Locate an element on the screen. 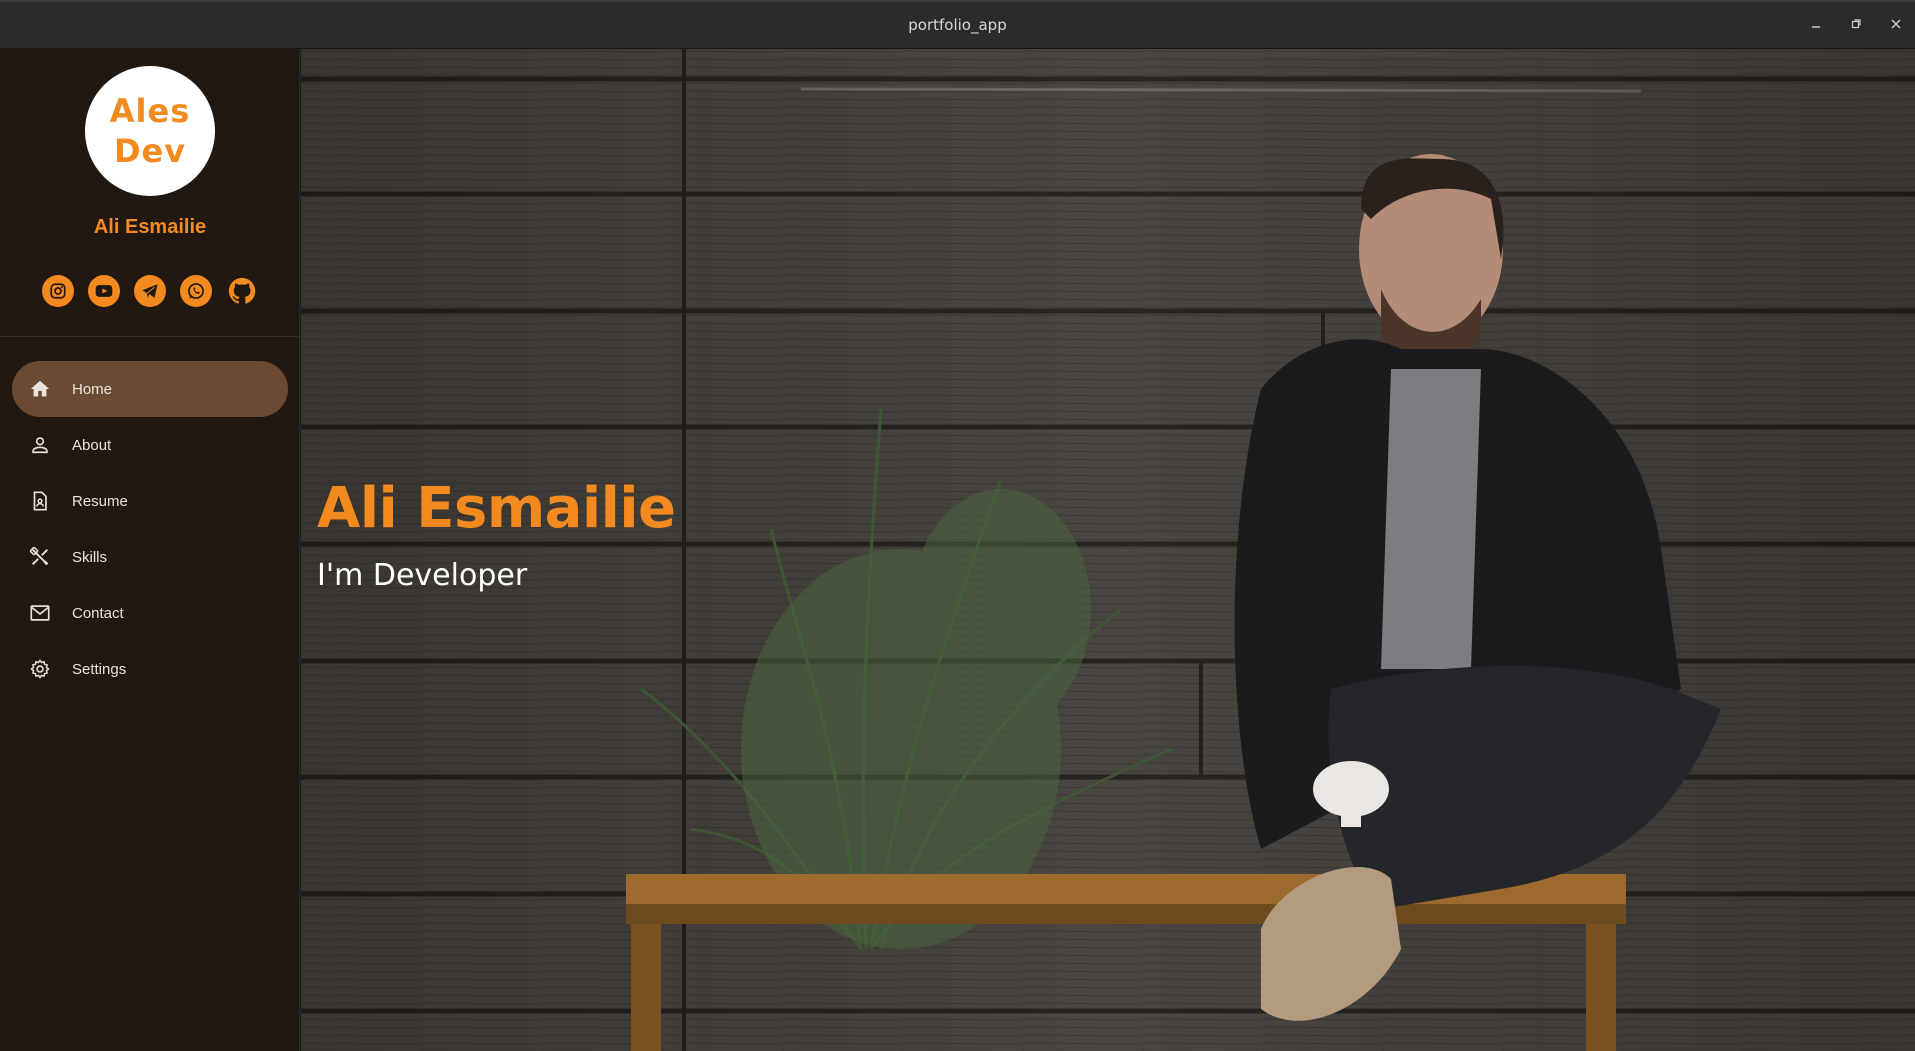 The image size is (1915, 1051). github-icon is located at coordinates (242, 290).